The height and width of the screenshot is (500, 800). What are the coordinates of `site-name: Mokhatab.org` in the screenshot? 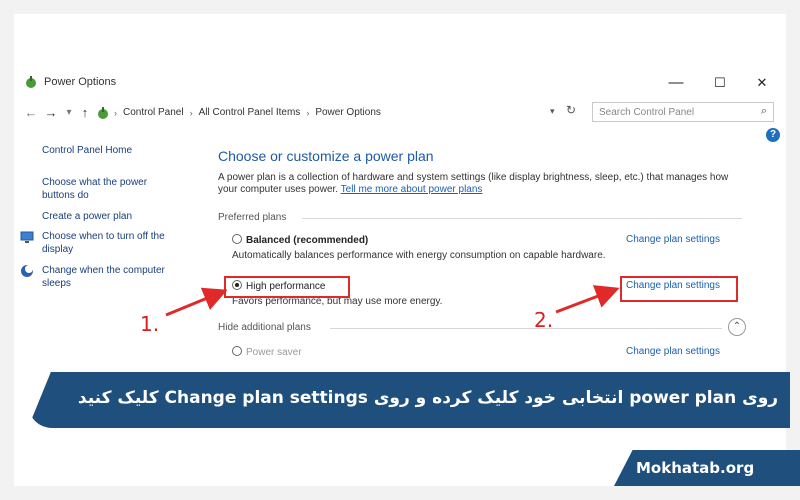 It's located at (695, 468).